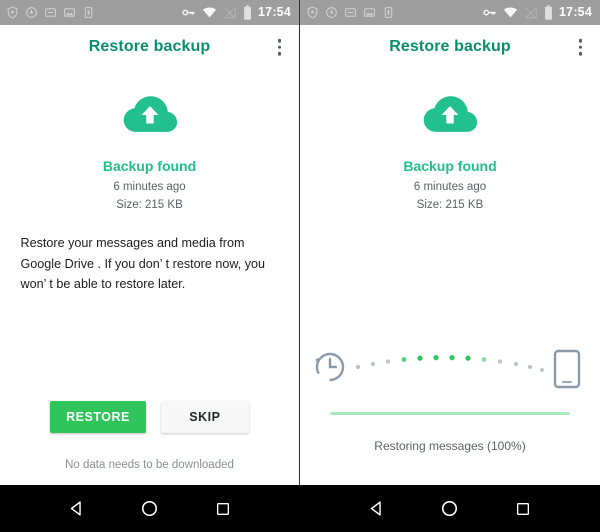  What do you see at coordinates (204, 417) in the screenshot?
I see `skip-button: SKIP` at bounding box center [204, 417].